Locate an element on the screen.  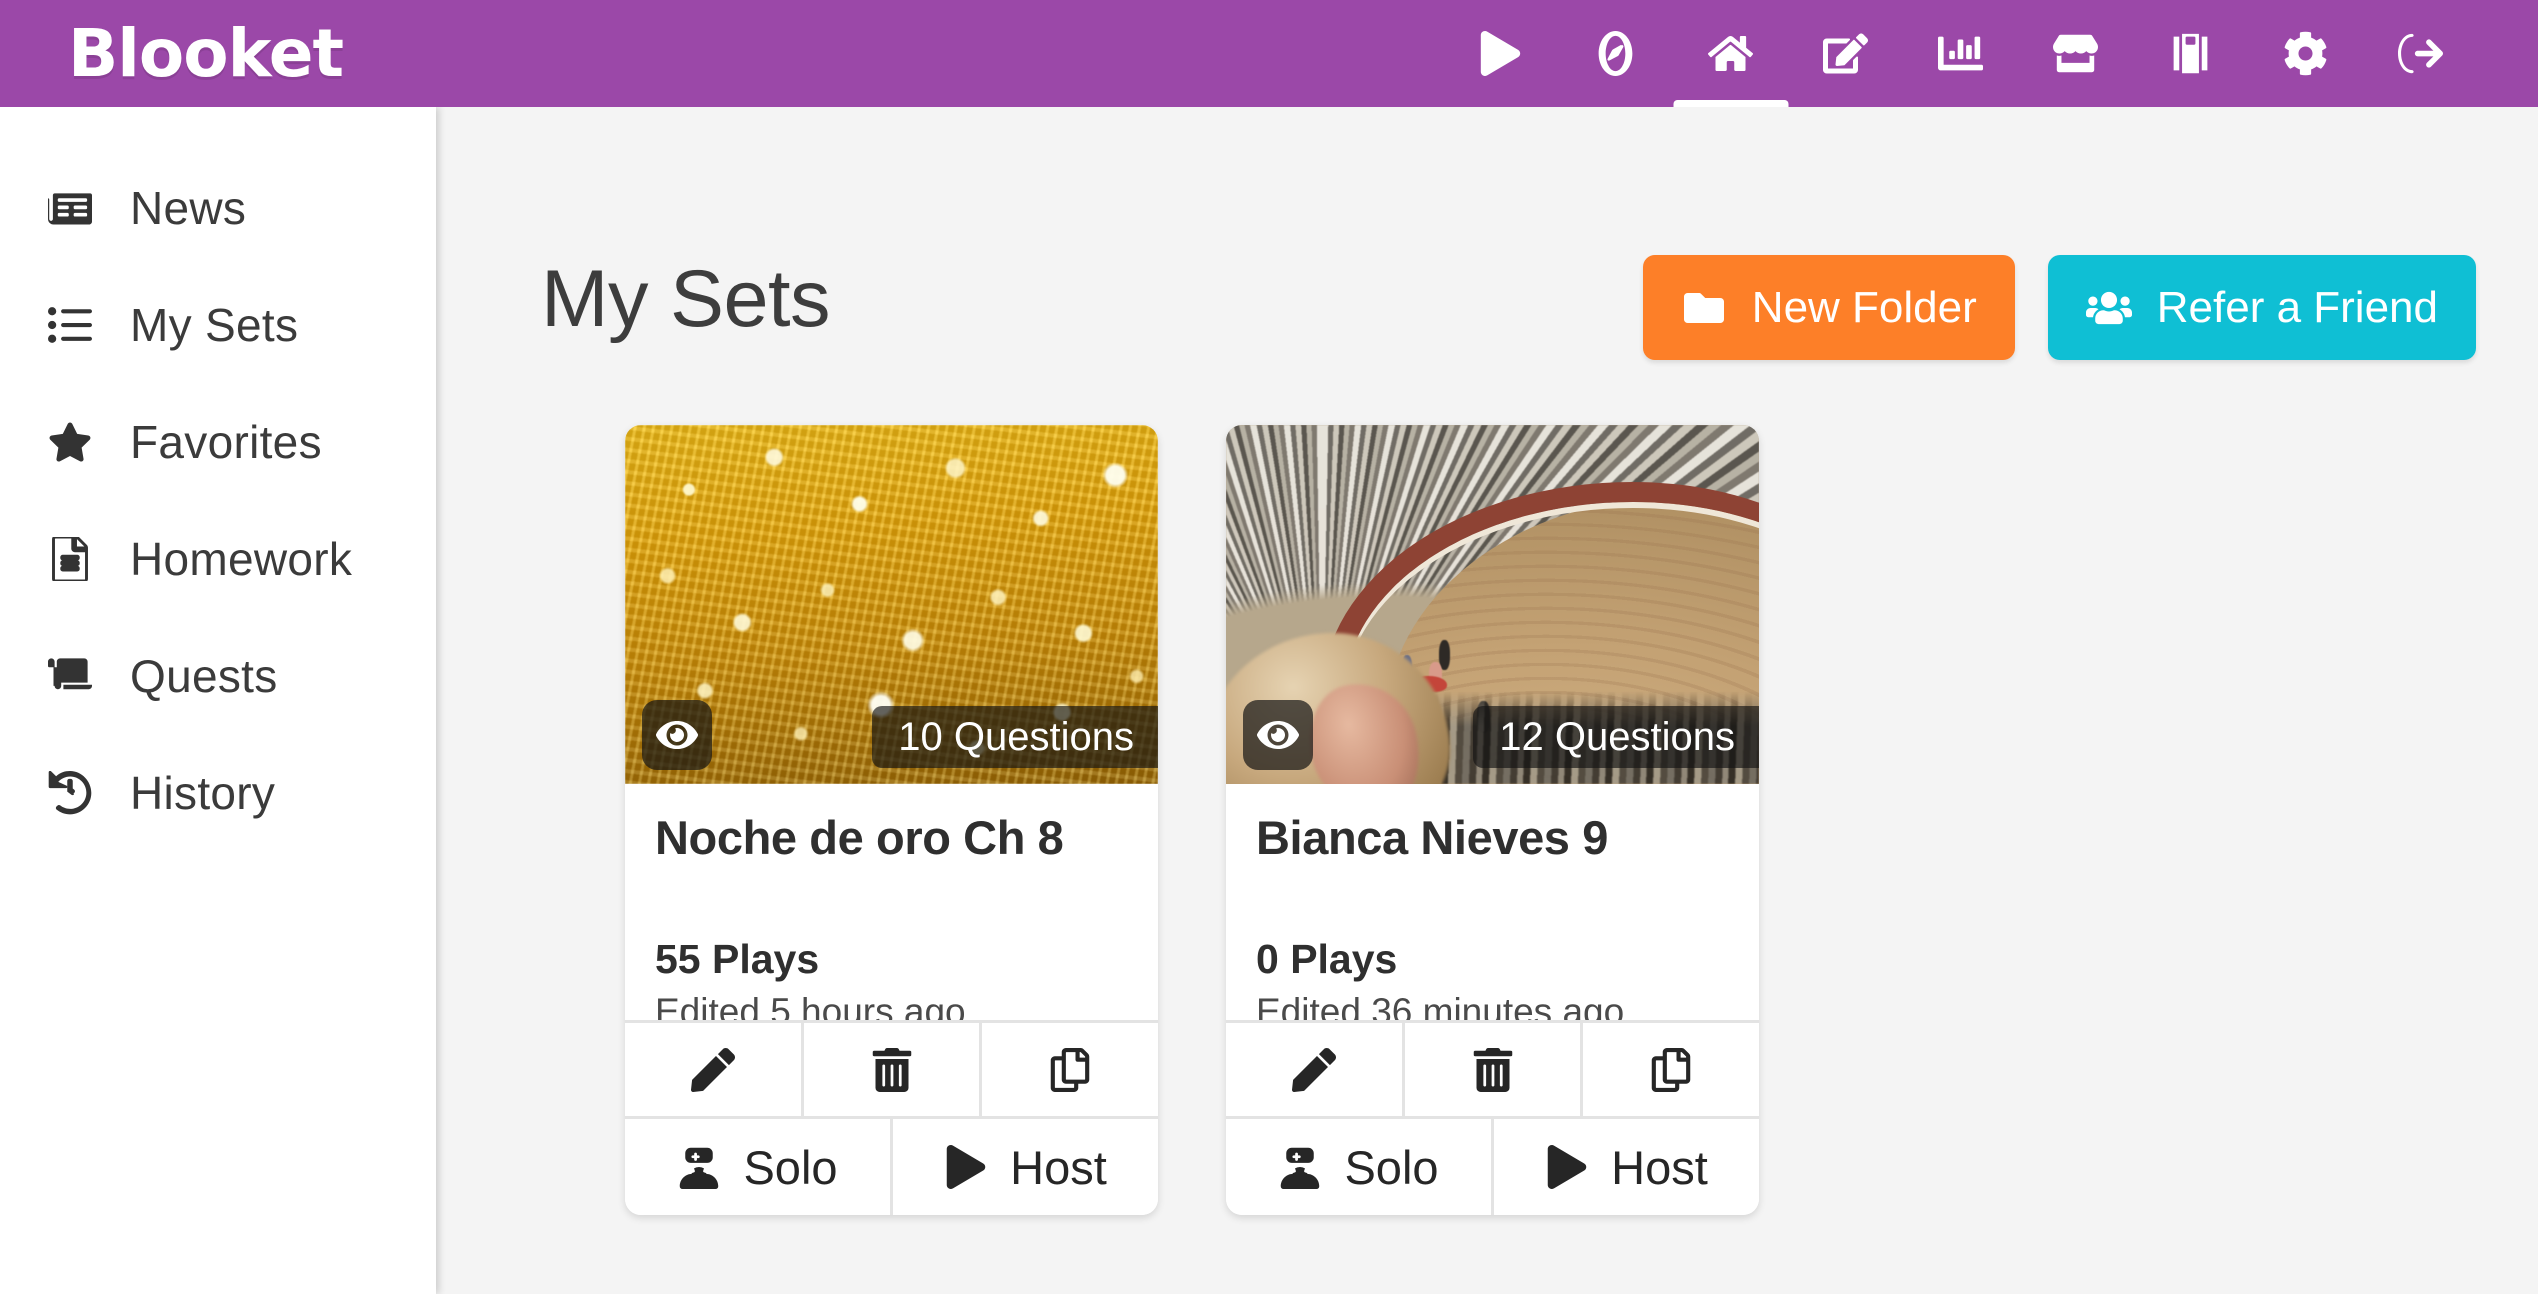
store-icon is located at coordinates (2075, 53).